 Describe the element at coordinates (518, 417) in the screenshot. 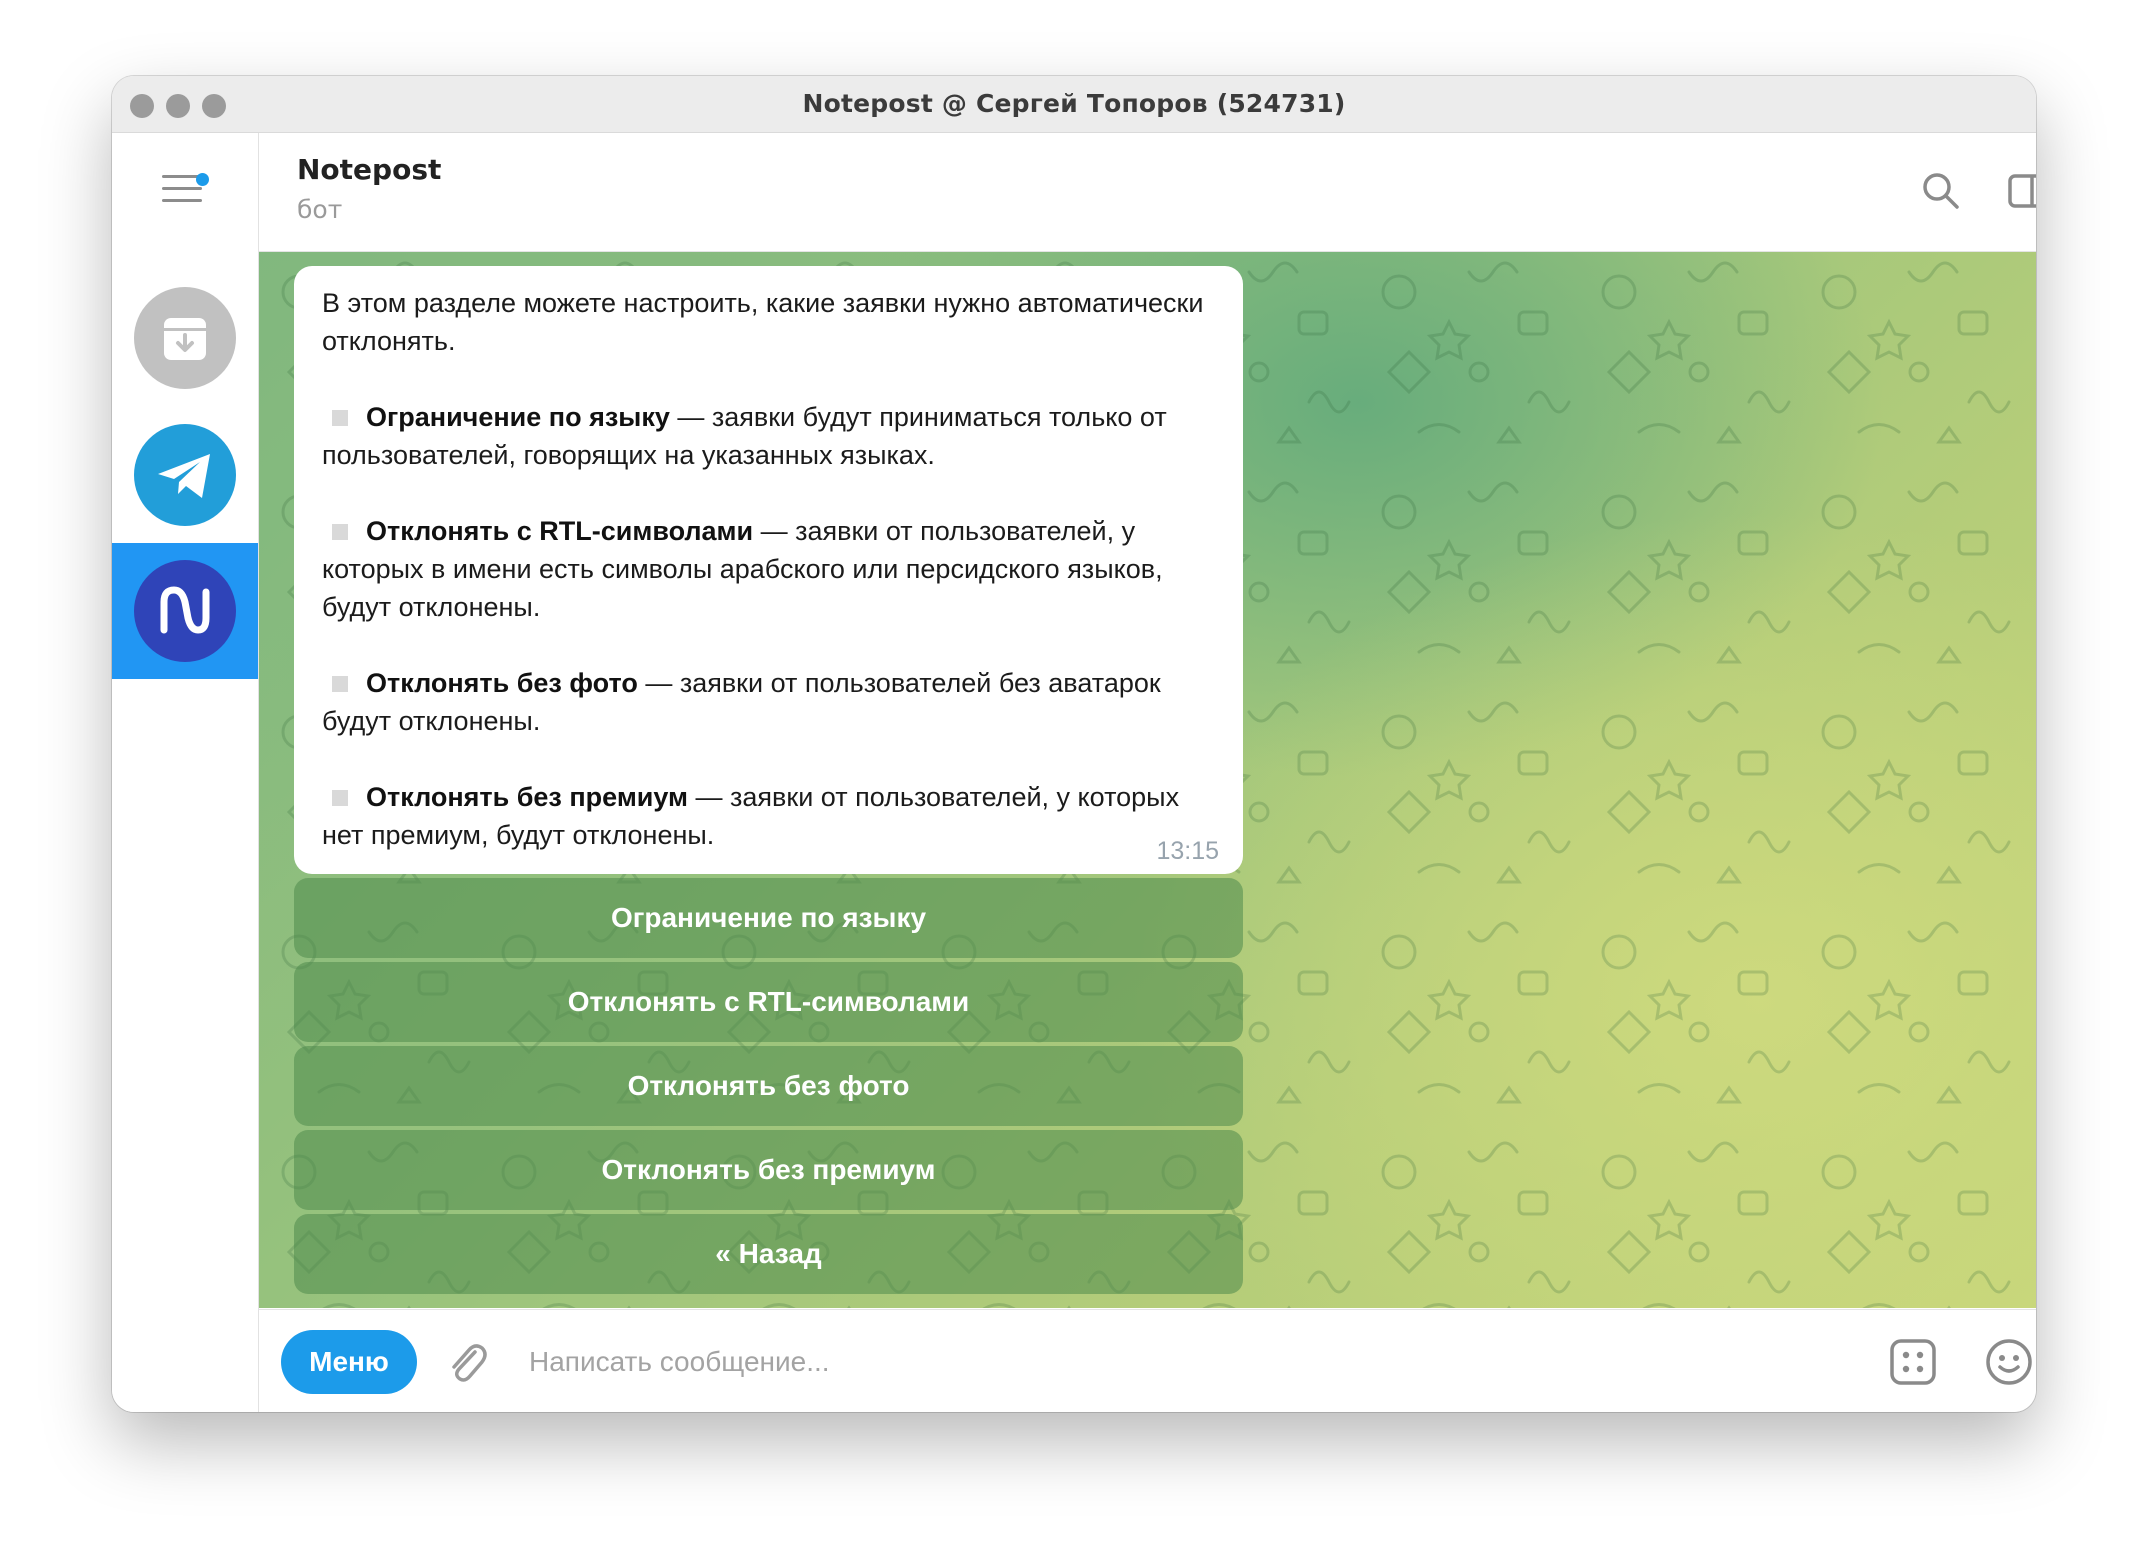

I see `message-item-1-title: Ограничение по языку` at that location.